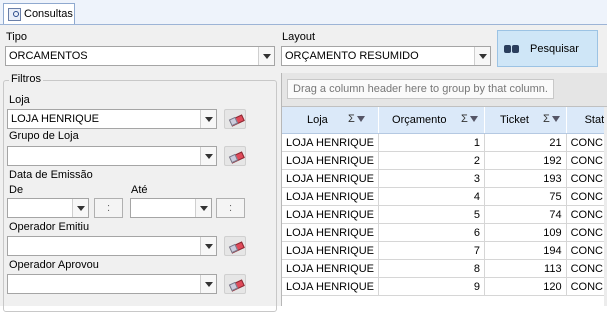  What do you see at coordinates (48, 56) in the screenshot?
I see `tipo-value: ORCAMENTOS` at bounding box center [48, 56].